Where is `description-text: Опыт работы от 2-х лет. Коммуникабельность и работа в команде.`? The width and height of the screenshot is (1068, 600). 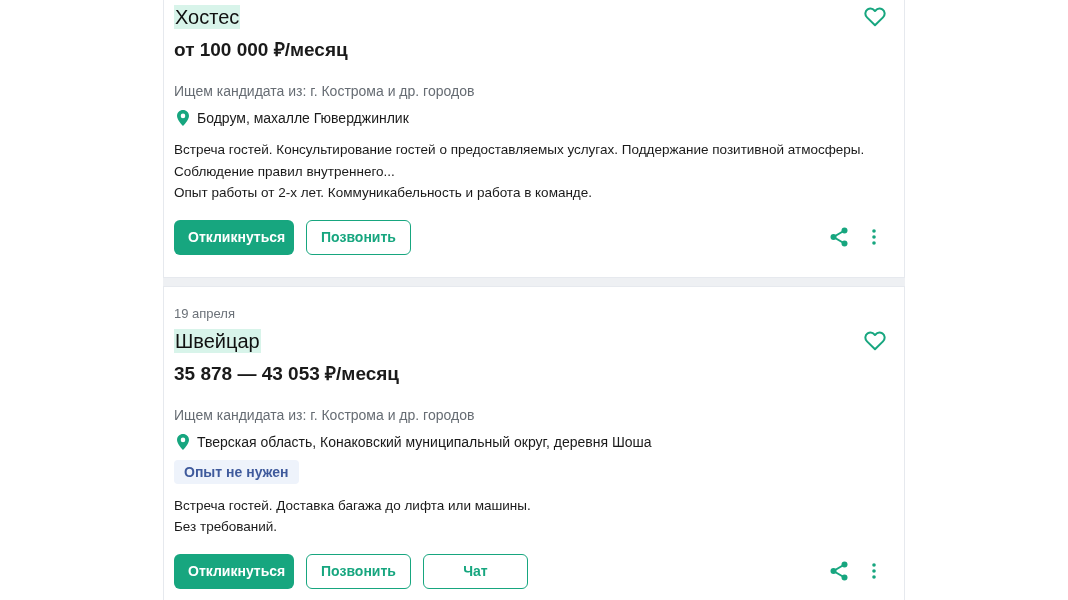 description-text: Опыт работы от 2-х лет. Коммуникабельность и работа в команде. is located at coordinates (383, 193).